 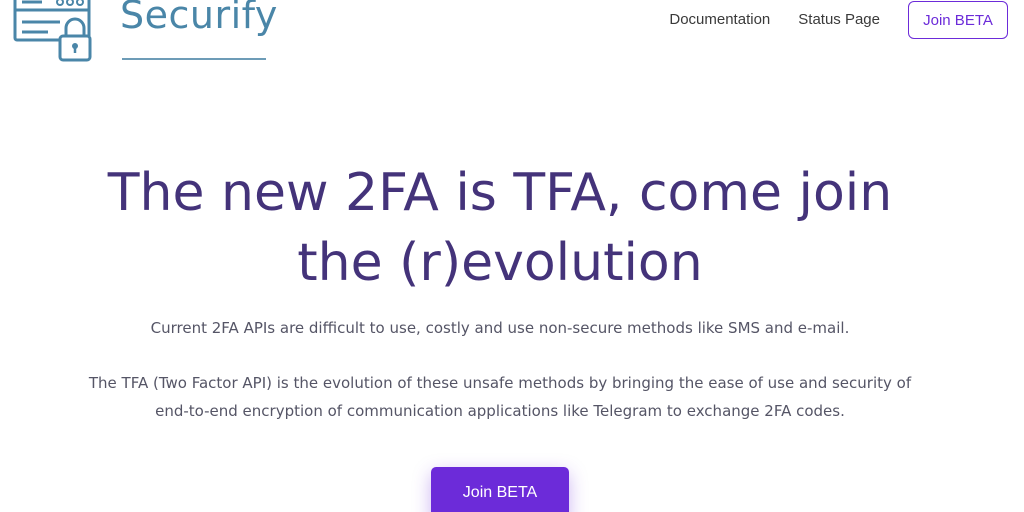 I want to click on server-lock-icon, so click(x=52, y=31).